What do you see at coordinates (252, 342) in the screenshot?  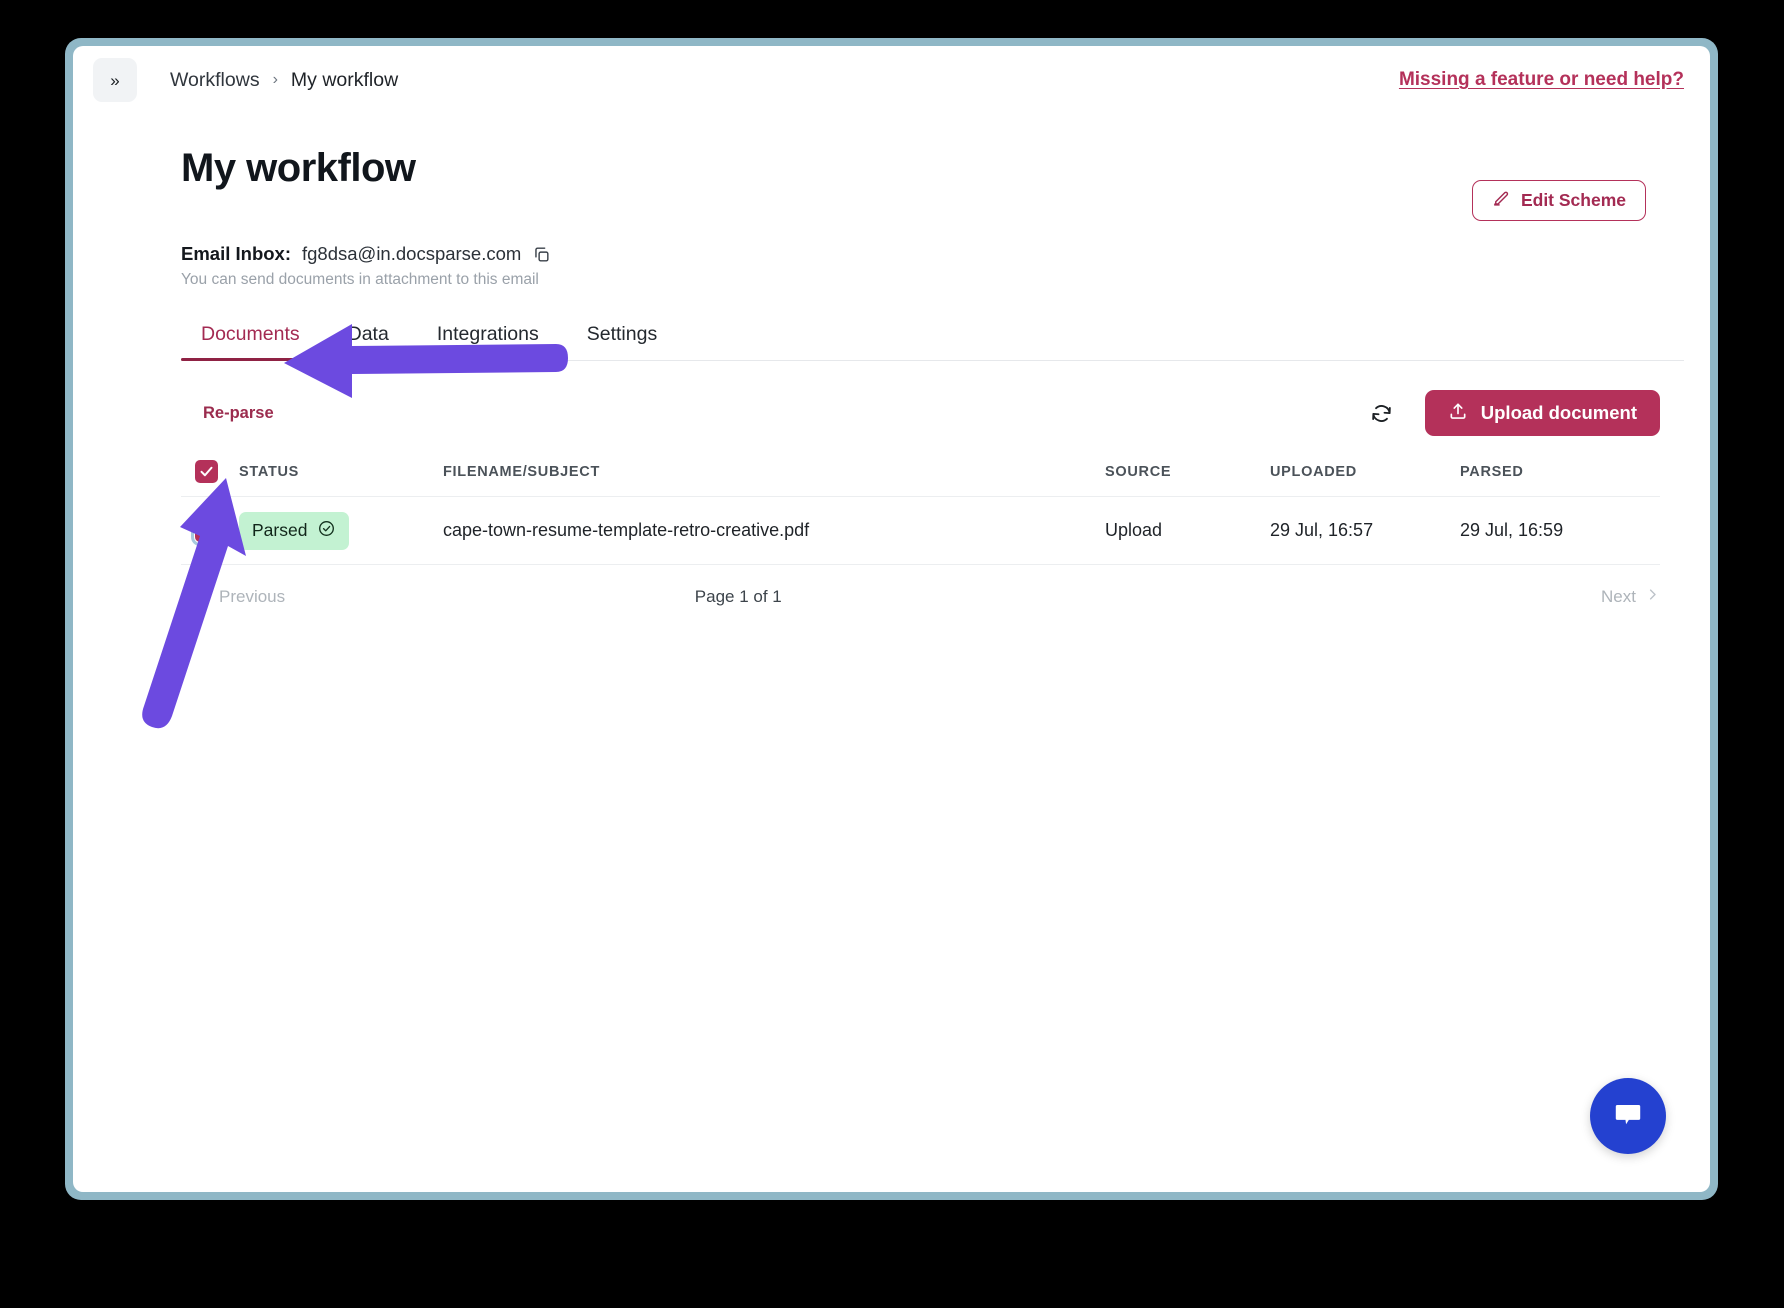 I see `tab-documents: Documents` at bounding box center [252, 342].